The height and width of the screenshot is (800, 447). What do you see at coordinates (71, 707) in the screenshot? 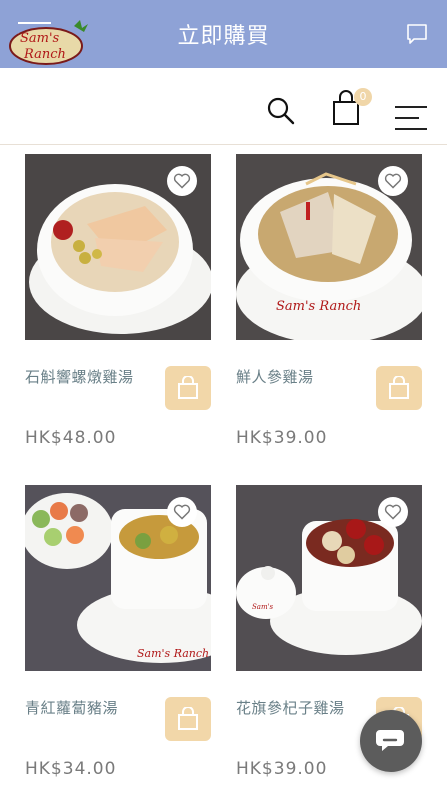
I see `product-name: 青紅蘿蔔豬湯` at bounding box center [71, 707].